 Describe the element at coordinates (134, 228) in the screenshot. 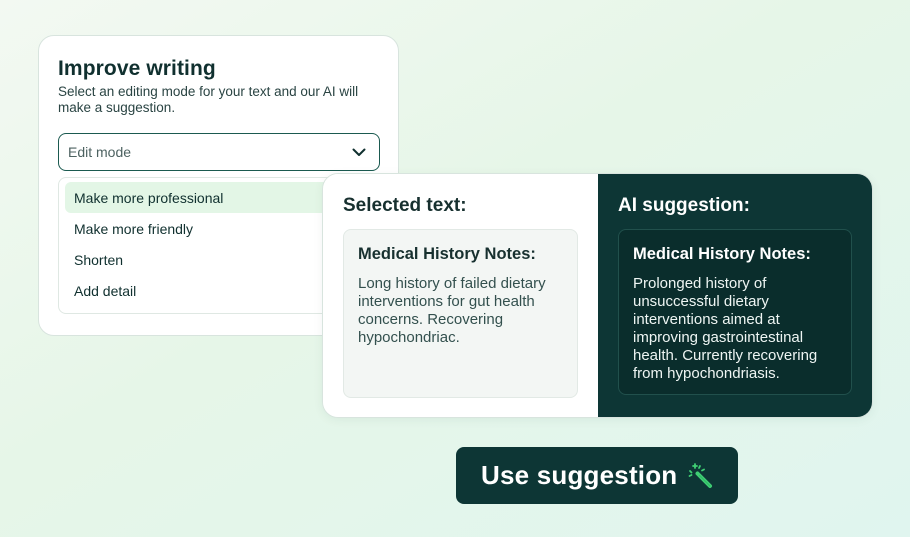

I see `menu-item-label: Make more friendly` at that location.